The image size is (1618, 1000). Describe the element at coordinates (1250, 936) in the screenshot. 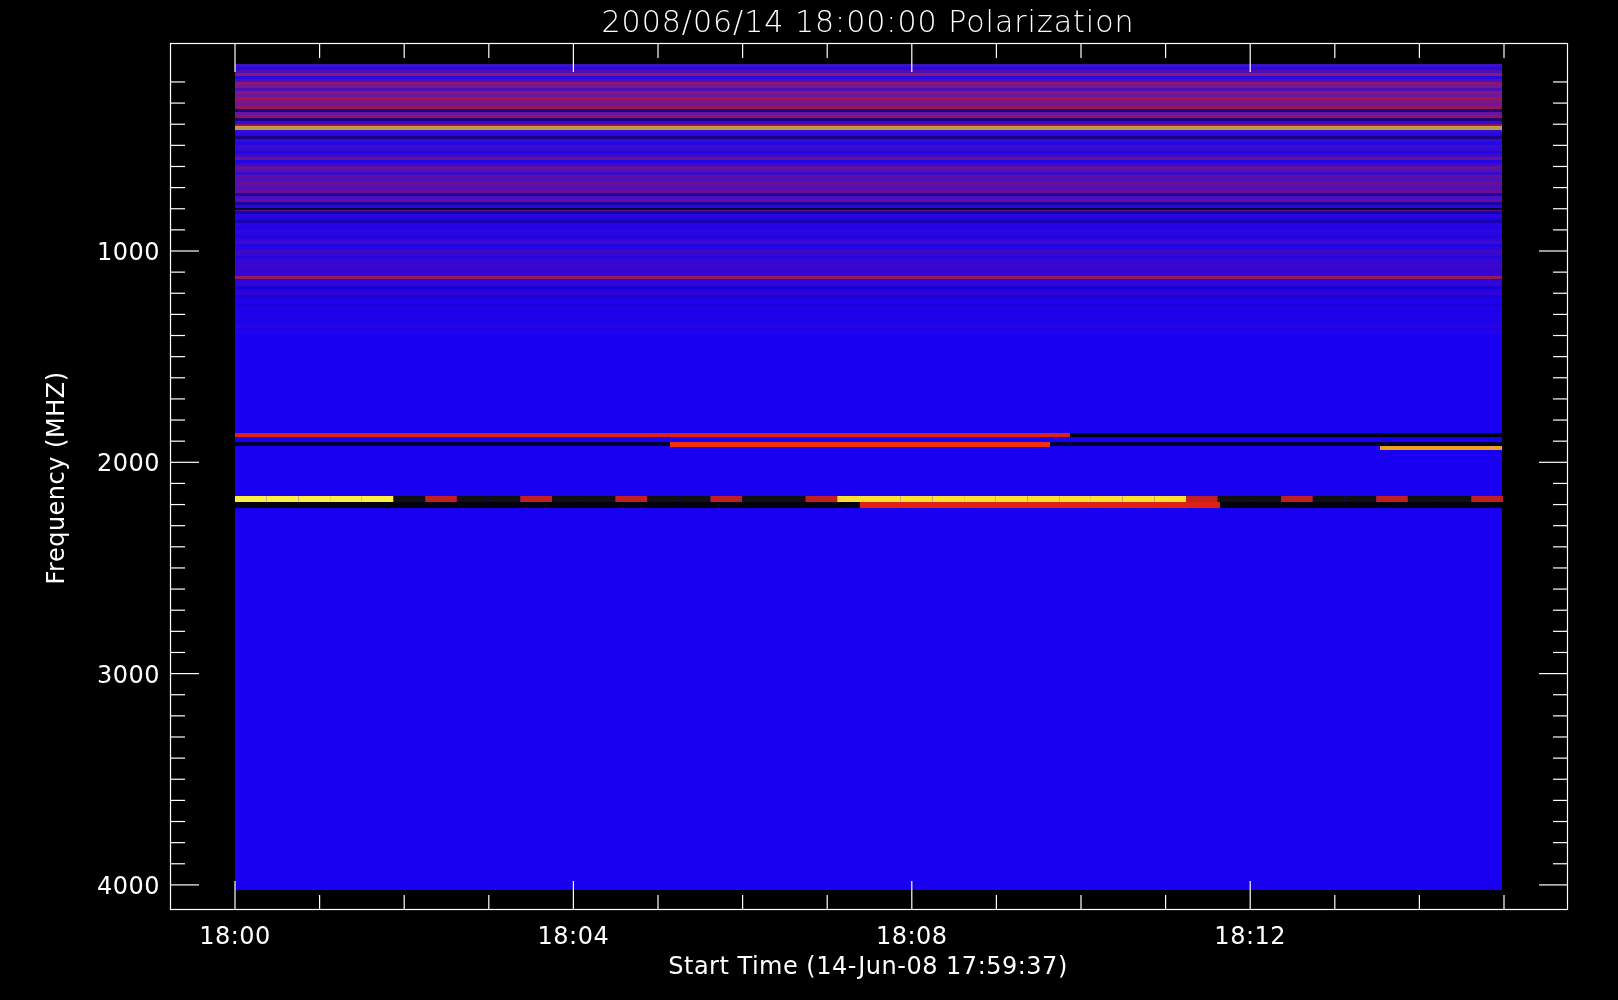

I see `x-tick-label: 18:12` at that location.